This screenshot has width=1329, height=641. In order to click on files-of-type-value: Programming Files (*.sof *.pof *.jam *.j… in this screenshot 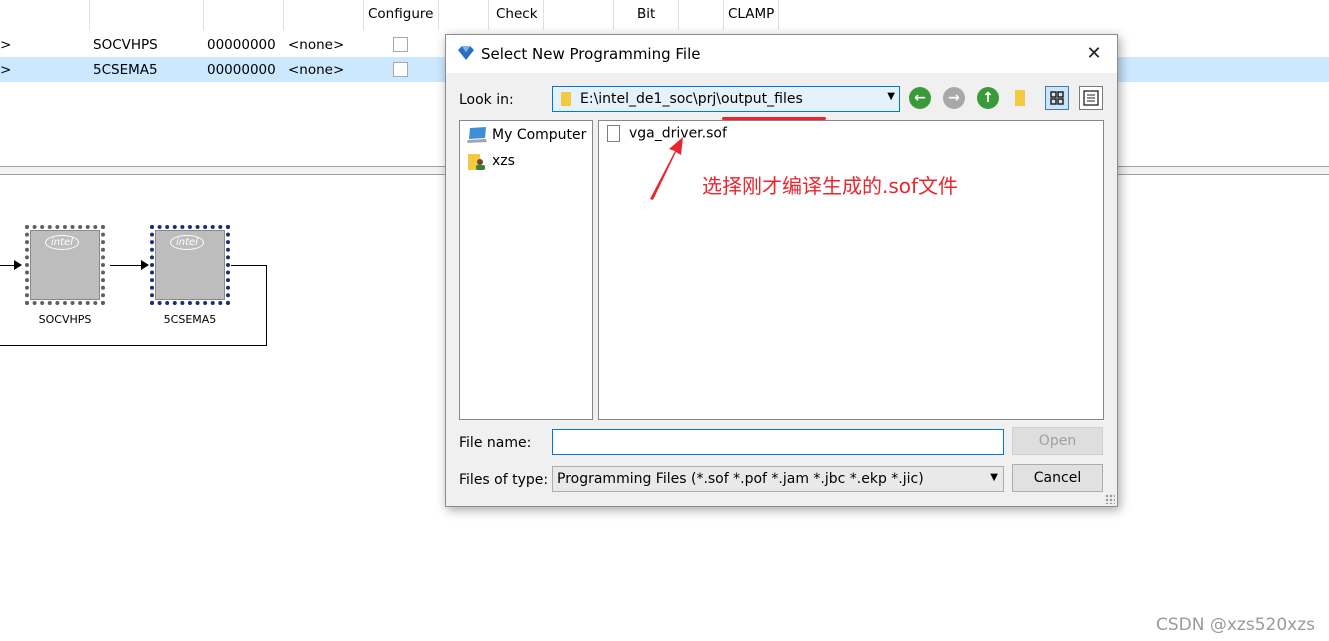, I will do `click(740, 479)`.